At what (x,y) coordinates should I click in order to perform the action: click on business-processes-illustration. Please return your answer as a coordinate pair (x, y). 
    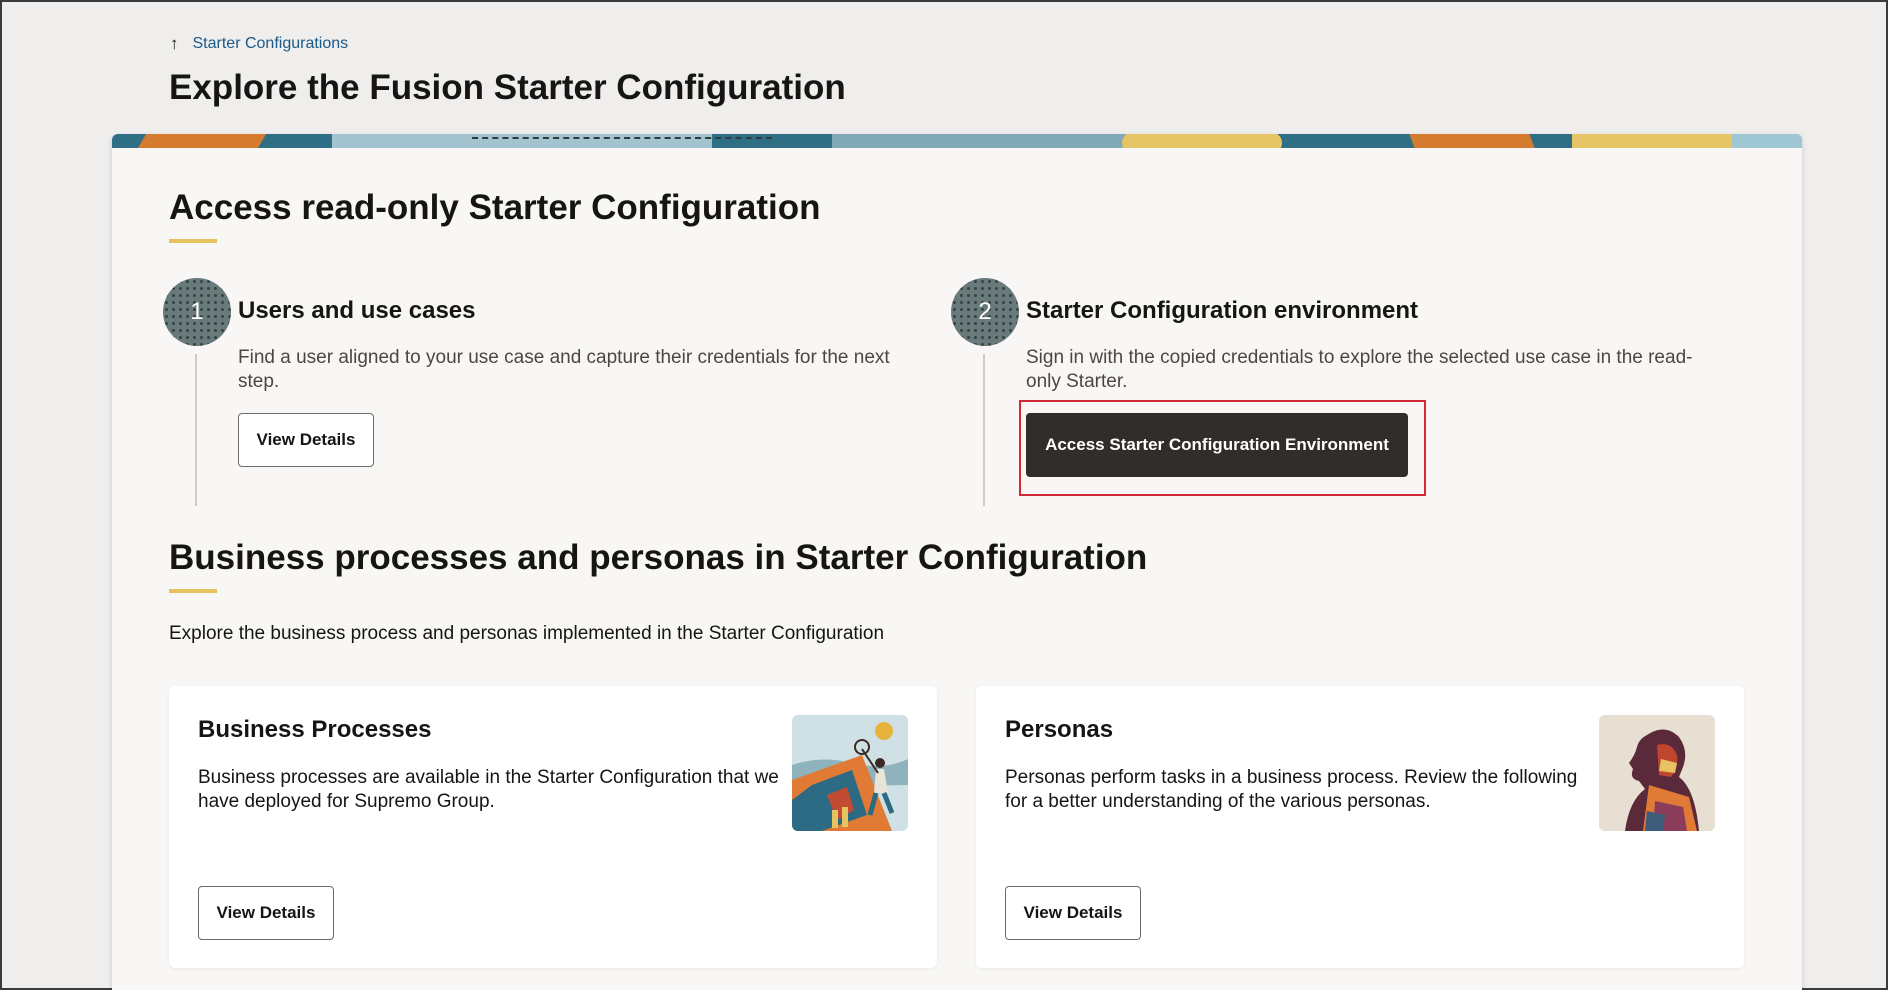
    Looking at the image, I should click on (850, 773).